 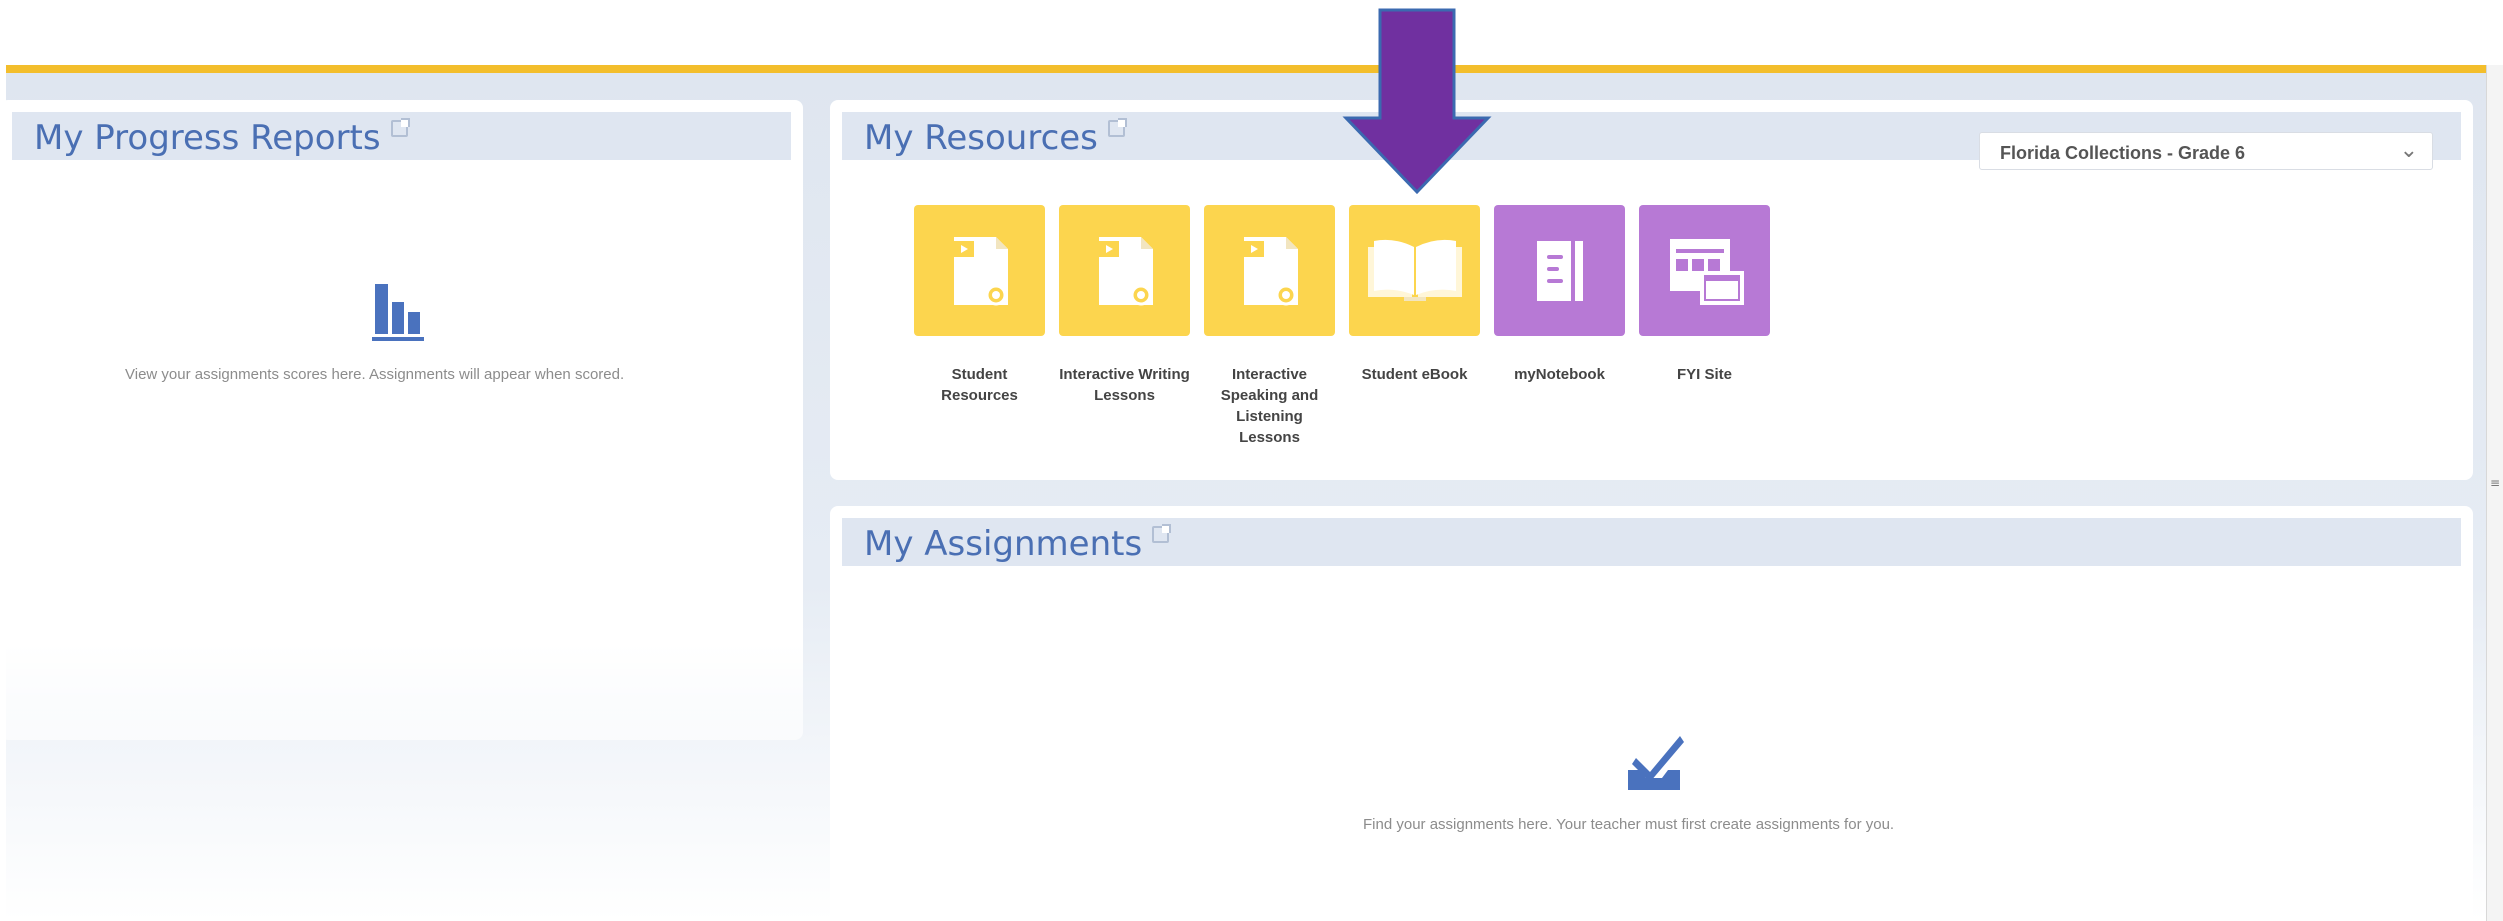 I want to click on top-accent-bar, so click(x=1246, y=69).